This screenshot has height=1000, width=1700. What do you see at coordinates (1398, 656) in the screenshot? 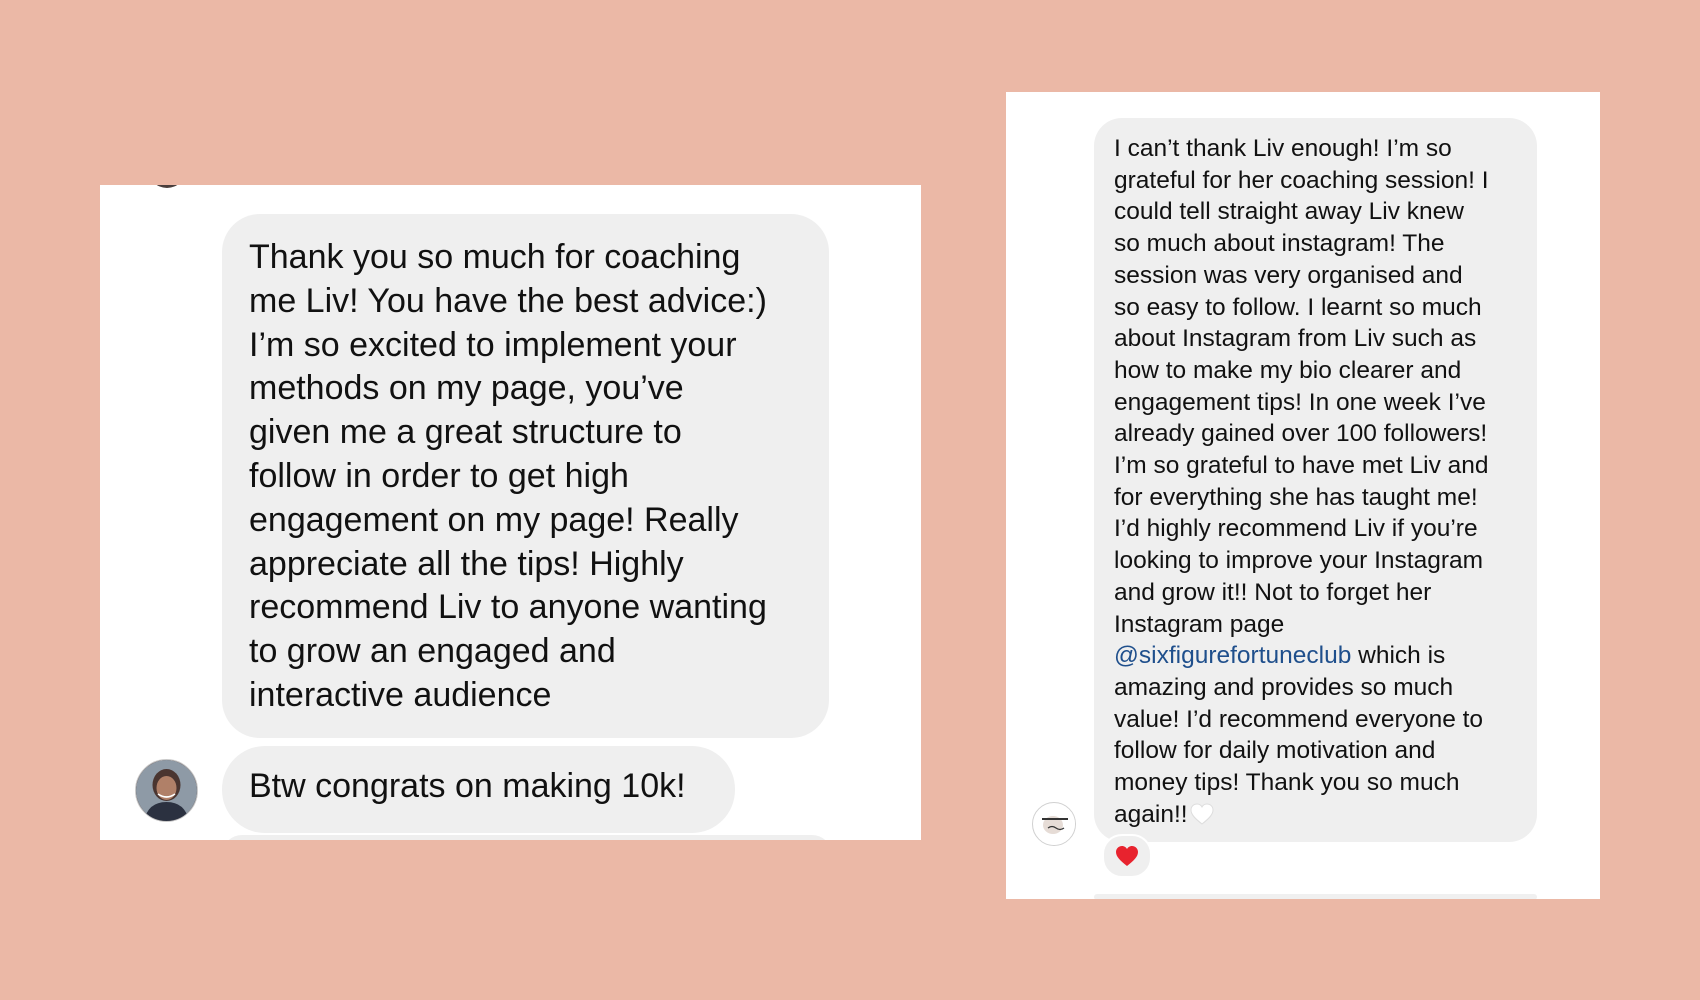
I see `message-text: which is` at bounding box center [1398, 656].